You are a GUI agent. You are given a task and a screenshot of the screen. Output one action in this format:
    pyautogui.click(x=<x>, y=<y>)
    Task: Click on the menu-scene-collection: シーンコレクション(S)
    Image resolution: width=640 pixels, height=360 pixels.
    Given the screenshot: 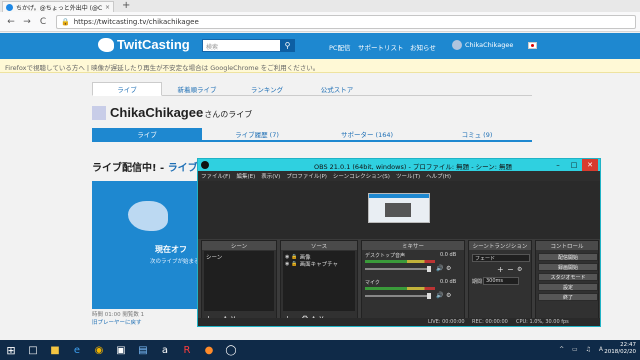 What is the action you would take?
    pyautogui.click(x=361, y=176)
    